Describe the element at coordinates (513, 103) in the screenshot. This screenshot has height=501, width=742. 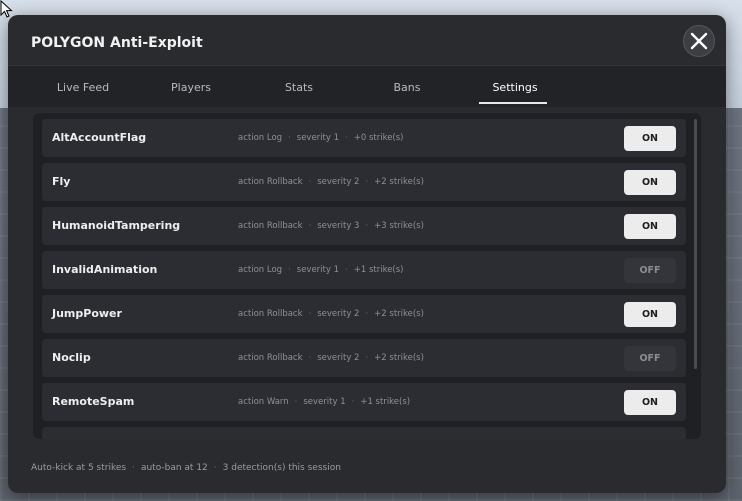
I see `active-tab-indicator` at that location.